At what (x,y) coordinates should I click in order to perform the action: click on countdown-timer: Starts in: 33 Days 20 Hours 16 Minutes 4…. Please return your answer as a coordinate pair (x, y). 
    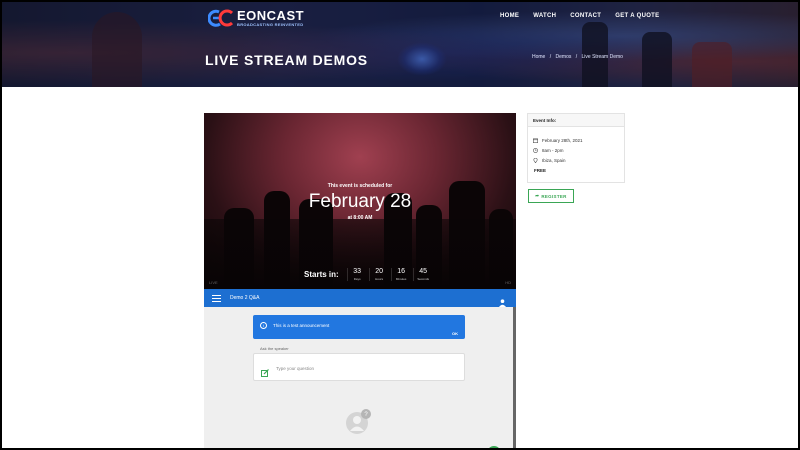
    Looking at the image, I should click on (369, 274).